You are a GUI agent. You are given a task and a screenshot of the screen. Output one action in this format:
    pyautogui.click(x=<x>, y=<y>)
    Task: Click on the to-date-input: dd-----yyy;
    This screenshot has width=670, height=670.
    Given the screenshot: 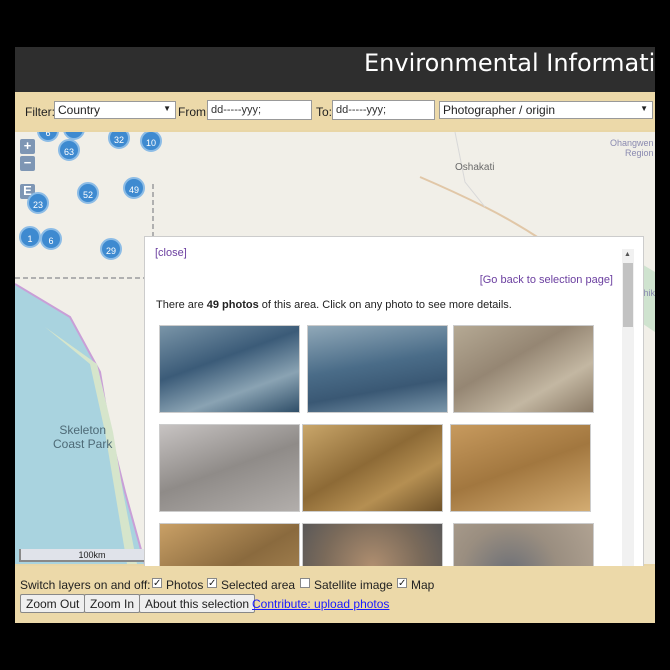 What is the action you would take?
    pyautogui.click(x=383, y=110)
    